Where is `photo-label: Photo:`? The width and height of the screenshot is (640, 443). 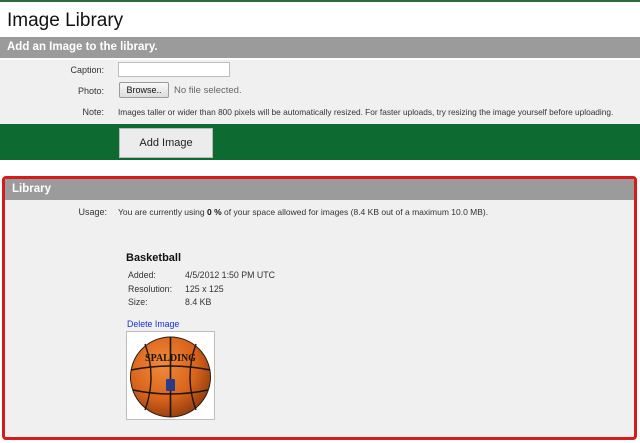 photo-label: Photo: is located at coordinates (90, 91).